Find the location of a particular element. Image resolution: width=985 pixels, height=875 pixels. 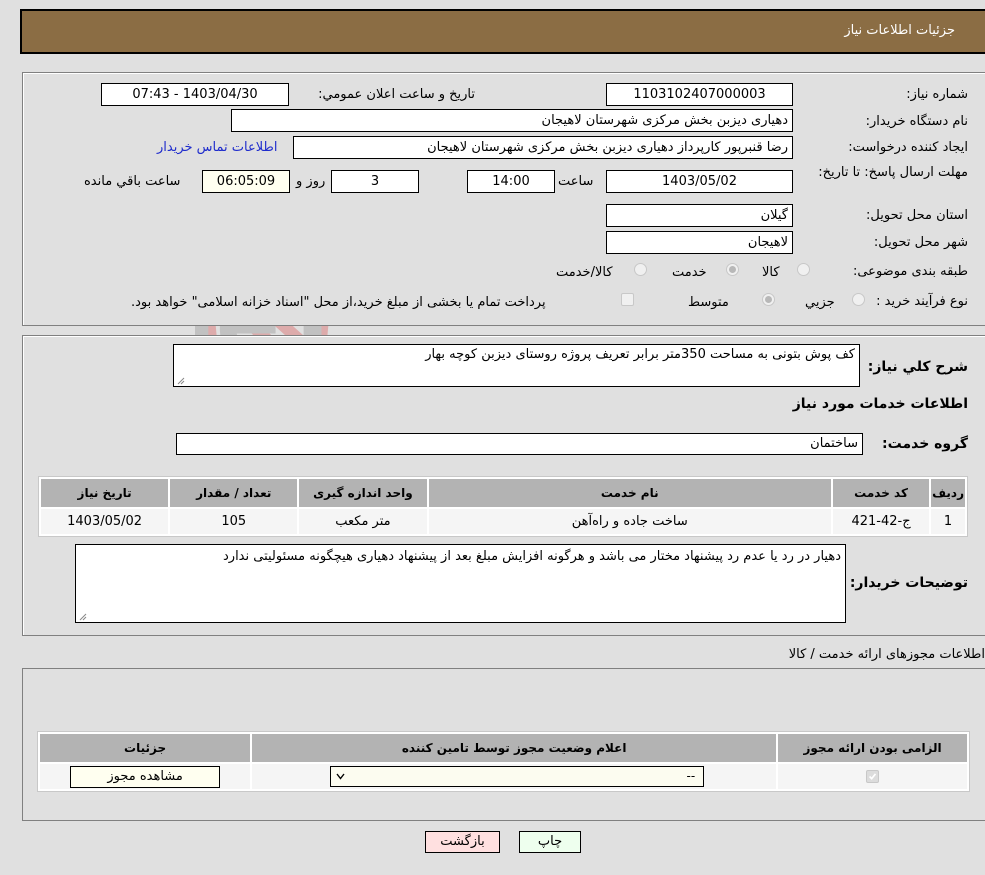

remaining-label: ساعت باقي مانده is located at coordinates (132, 181).